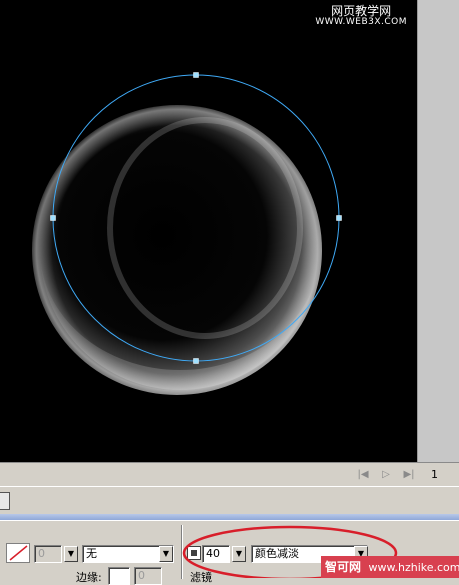 This screenshot has height=585, width=459. I want to click on panel-divider, so click(182, 552).